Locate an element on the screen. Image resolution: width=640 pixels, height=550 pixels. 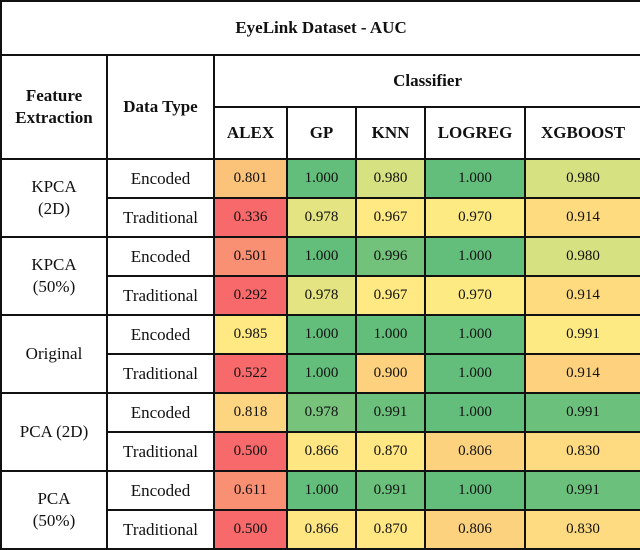
auc-value-alex: 0.501 is located at coordinates (250, 256).